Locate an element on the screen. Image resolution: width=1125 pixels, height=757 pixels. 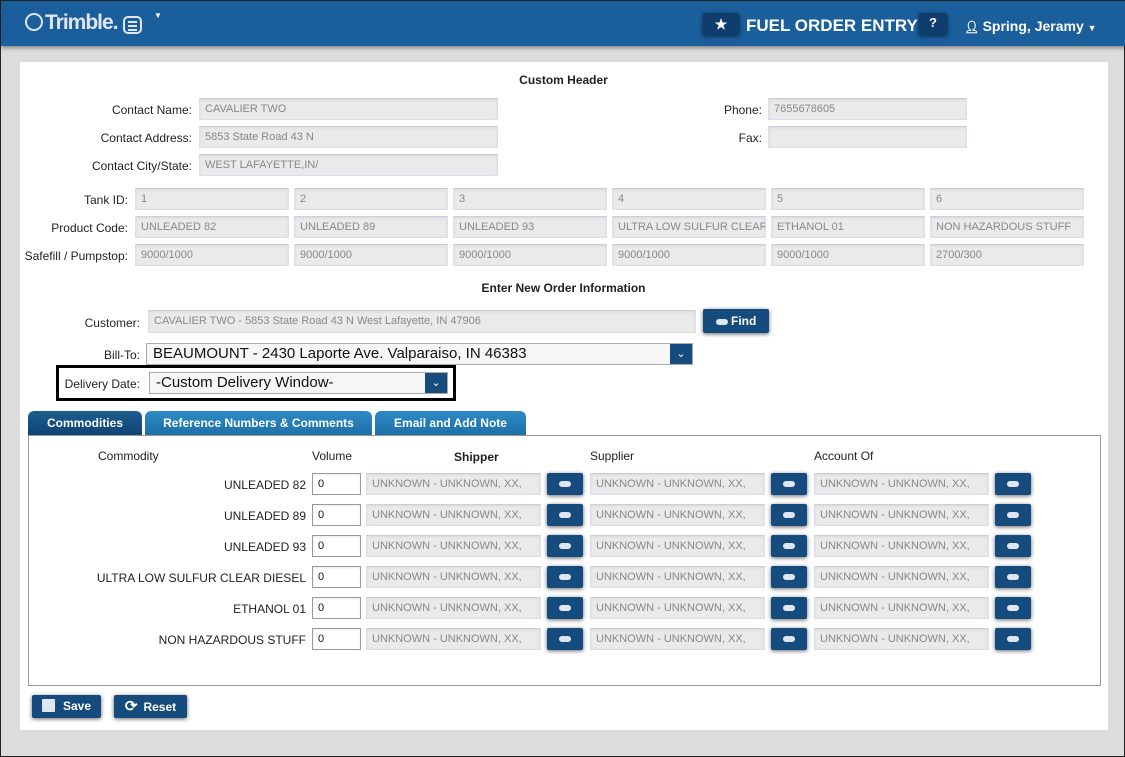
tank-id-field: 4 is located at coordinates (689, 199).